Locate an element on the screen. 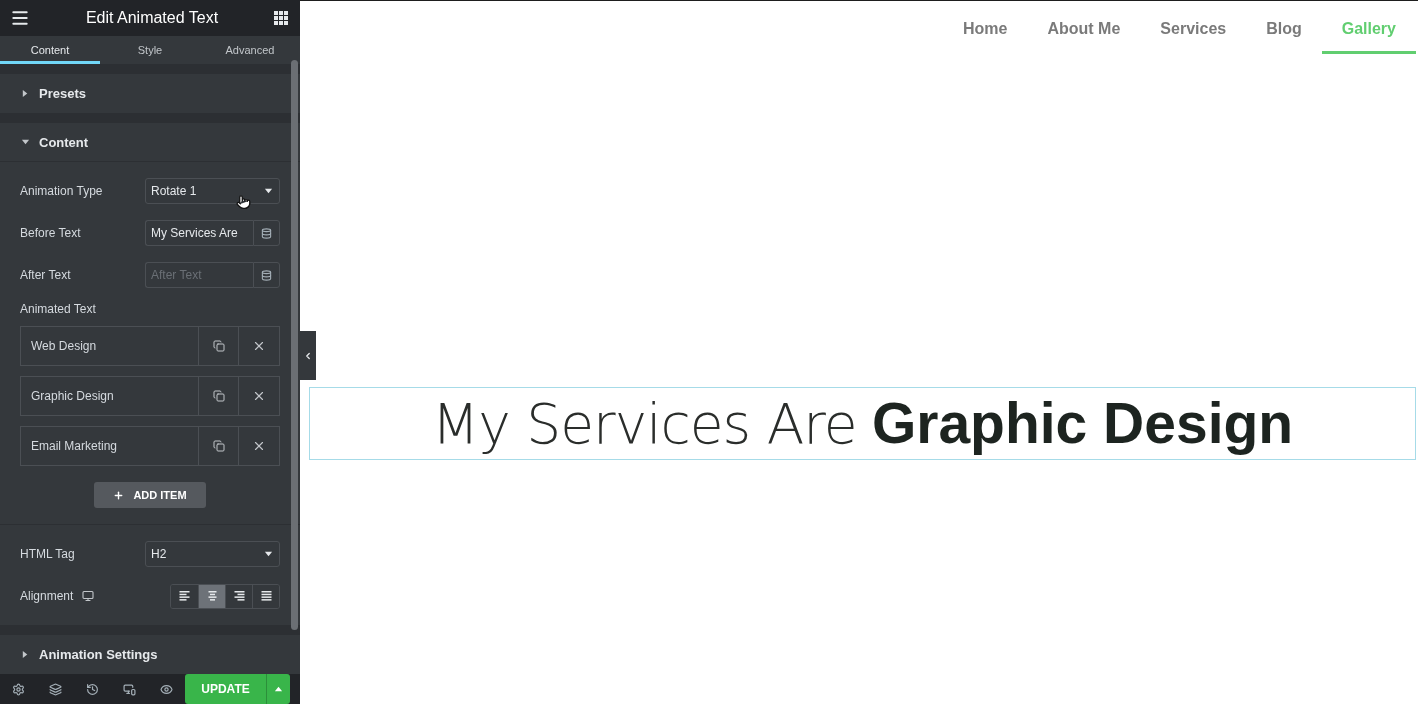 This screenshot has height=704, width=1418. field-label: Animated Text is located at coordinates (58, 309).